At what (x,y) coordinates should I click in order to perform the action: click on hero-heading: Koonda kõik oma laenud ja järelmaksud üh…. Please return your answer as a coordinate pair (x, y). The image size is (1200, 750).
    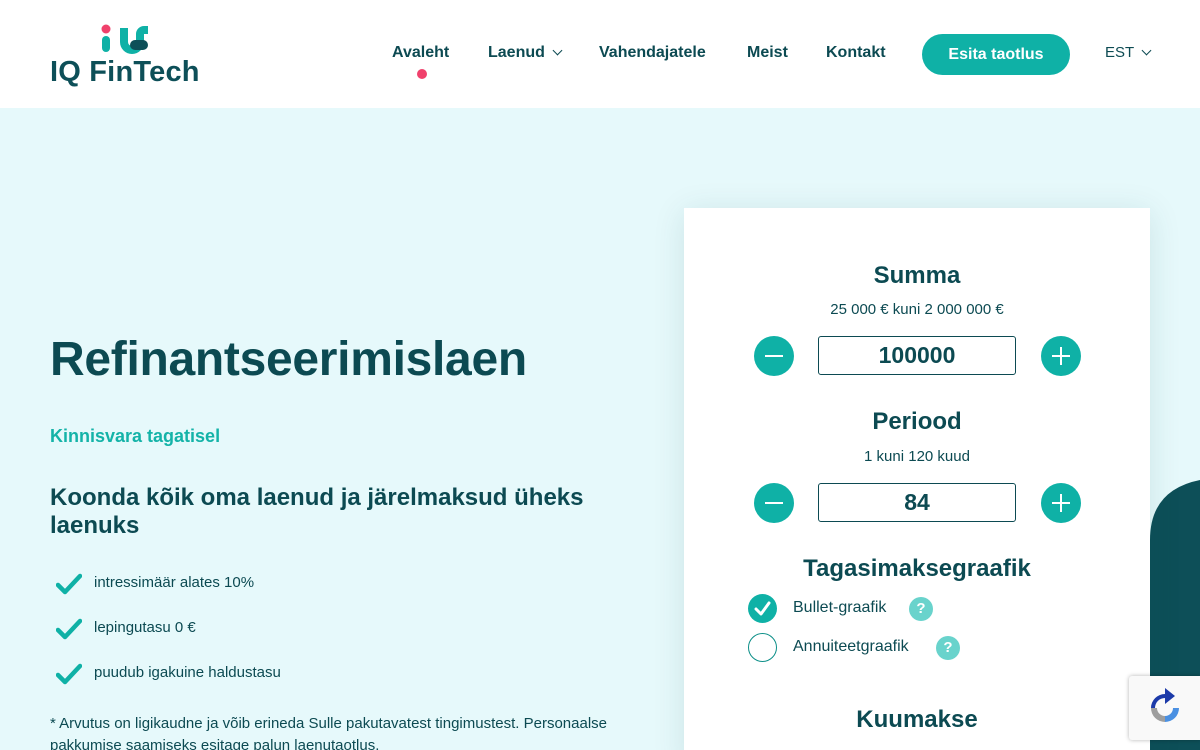
    Looking at the image, I should click on (317, 511).